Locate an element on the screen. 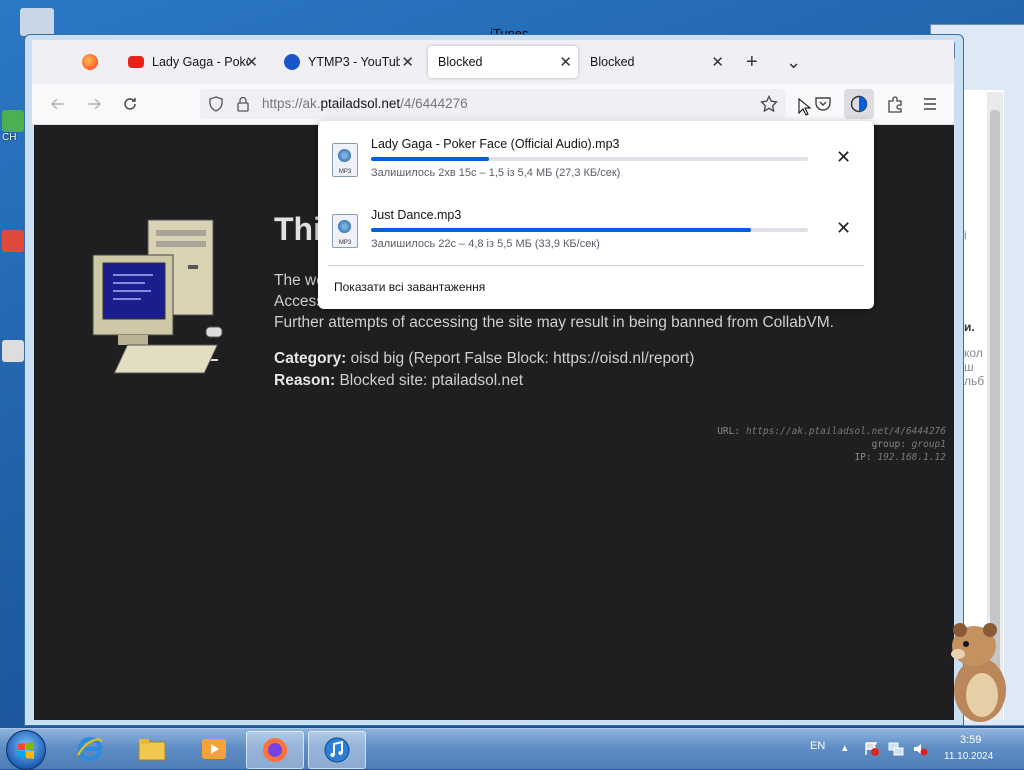 The image size is (1024, 770). network-icon is located at coordinates (896, 749).